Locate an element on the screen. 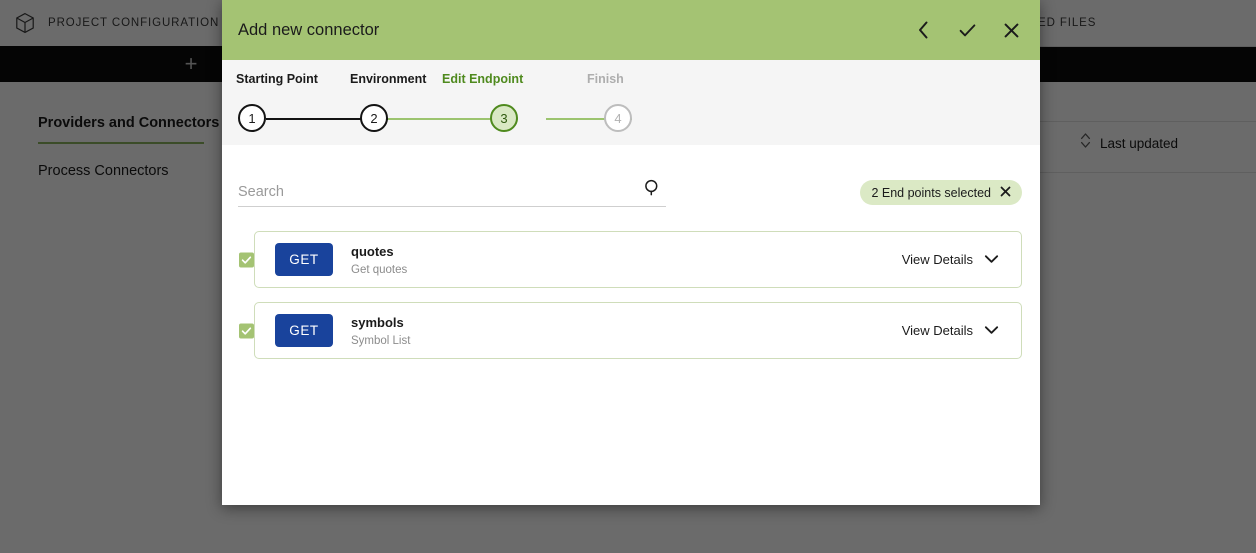 This screenshot has width=1256, height=553. endpoint-text: symbols Symbol List is located at coordinates (380, 330).